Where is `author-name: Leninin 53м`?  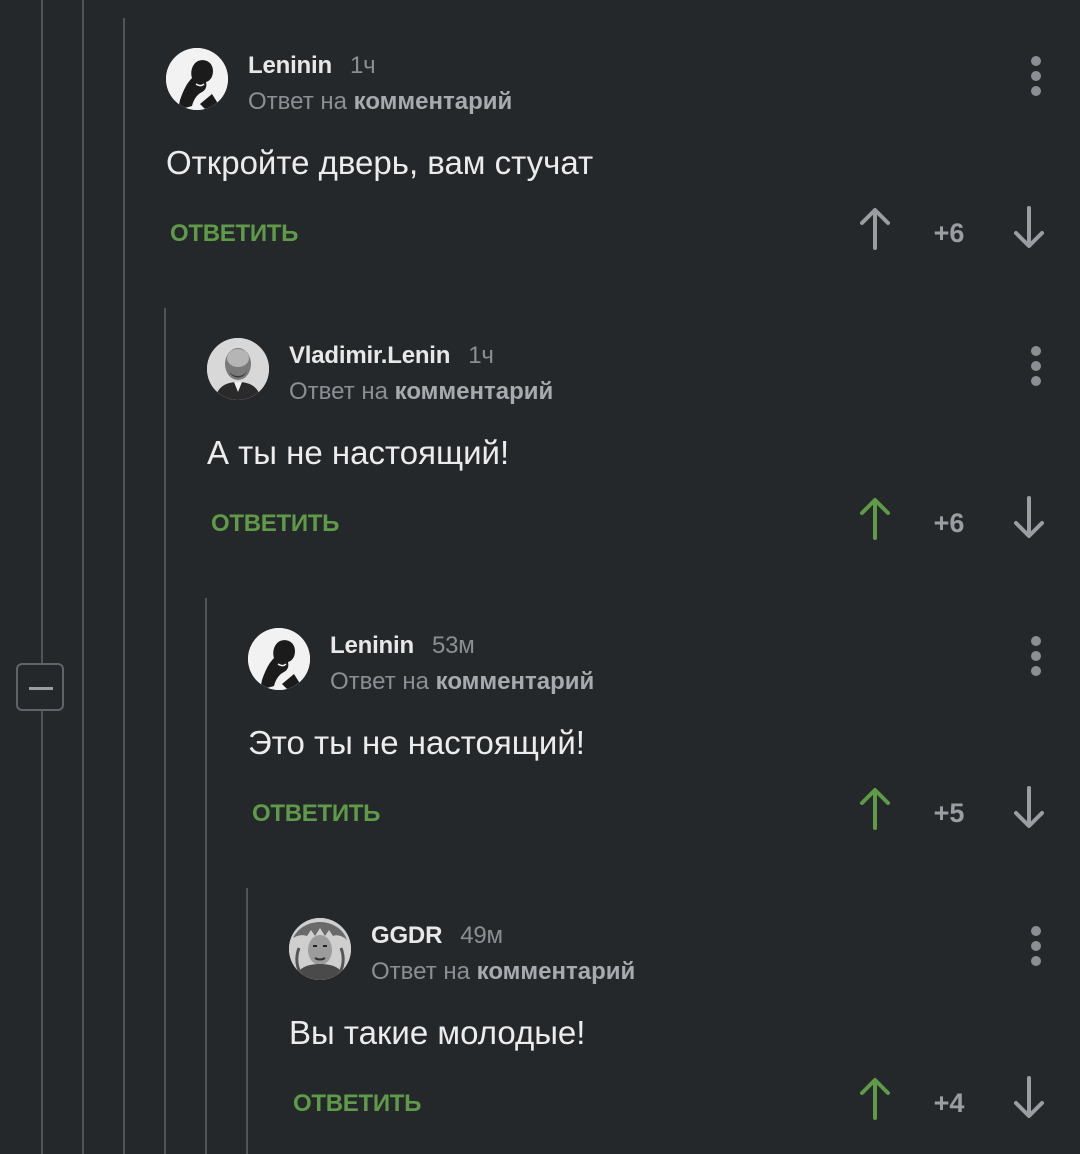 author-name: Leninin 53м is located at coordinates (402, 646).